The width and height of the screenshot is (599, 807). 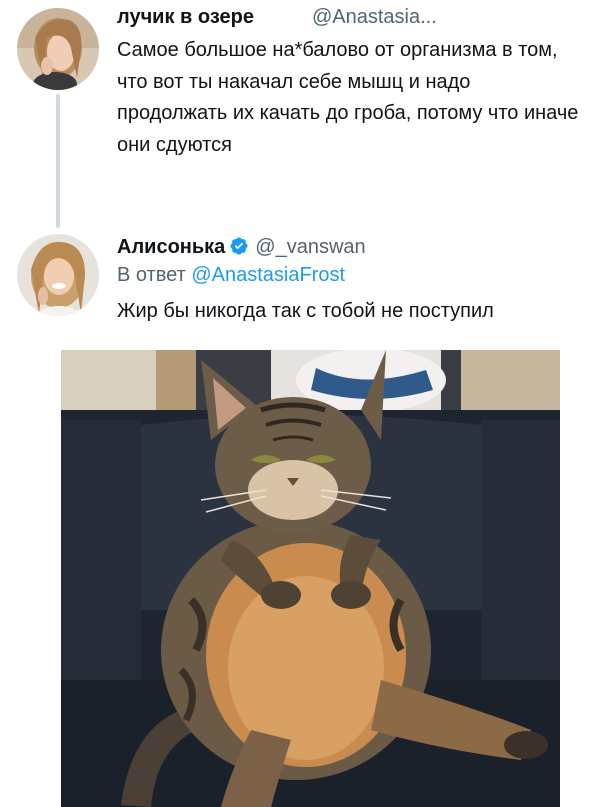 What do you see at coordinates (151, 275) in the screenshot?
I see `reply-prefix: В ответ` at bounding box center [151, 275].